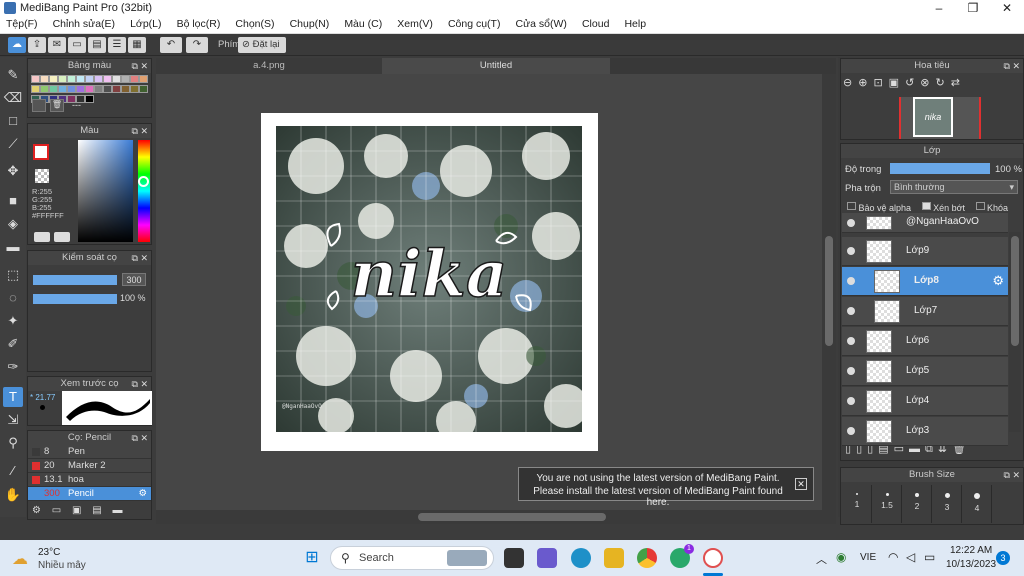  What do you see at coordinates (76, 510) in the screenshot?
I see `brush-import-icon: ▣` at bounding box center [76, 510].